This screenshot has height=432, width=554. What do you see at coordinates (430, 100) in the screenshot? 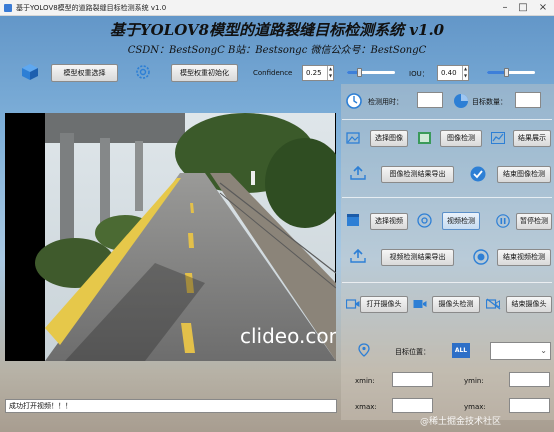
I see `time-value-field` at bounding box center [430, 100].